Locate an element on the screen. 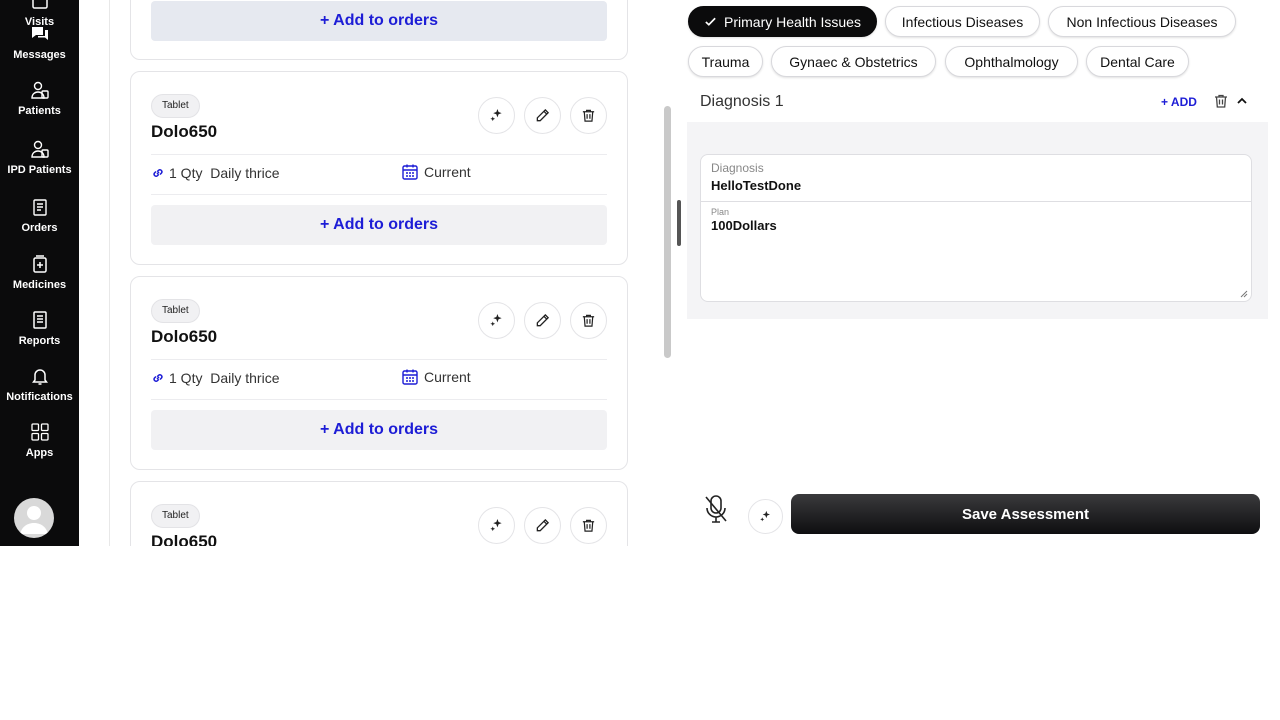 The width and height of the screenshot is (1280, 720). apps-grid-icon is located at coordinates (40, 432).